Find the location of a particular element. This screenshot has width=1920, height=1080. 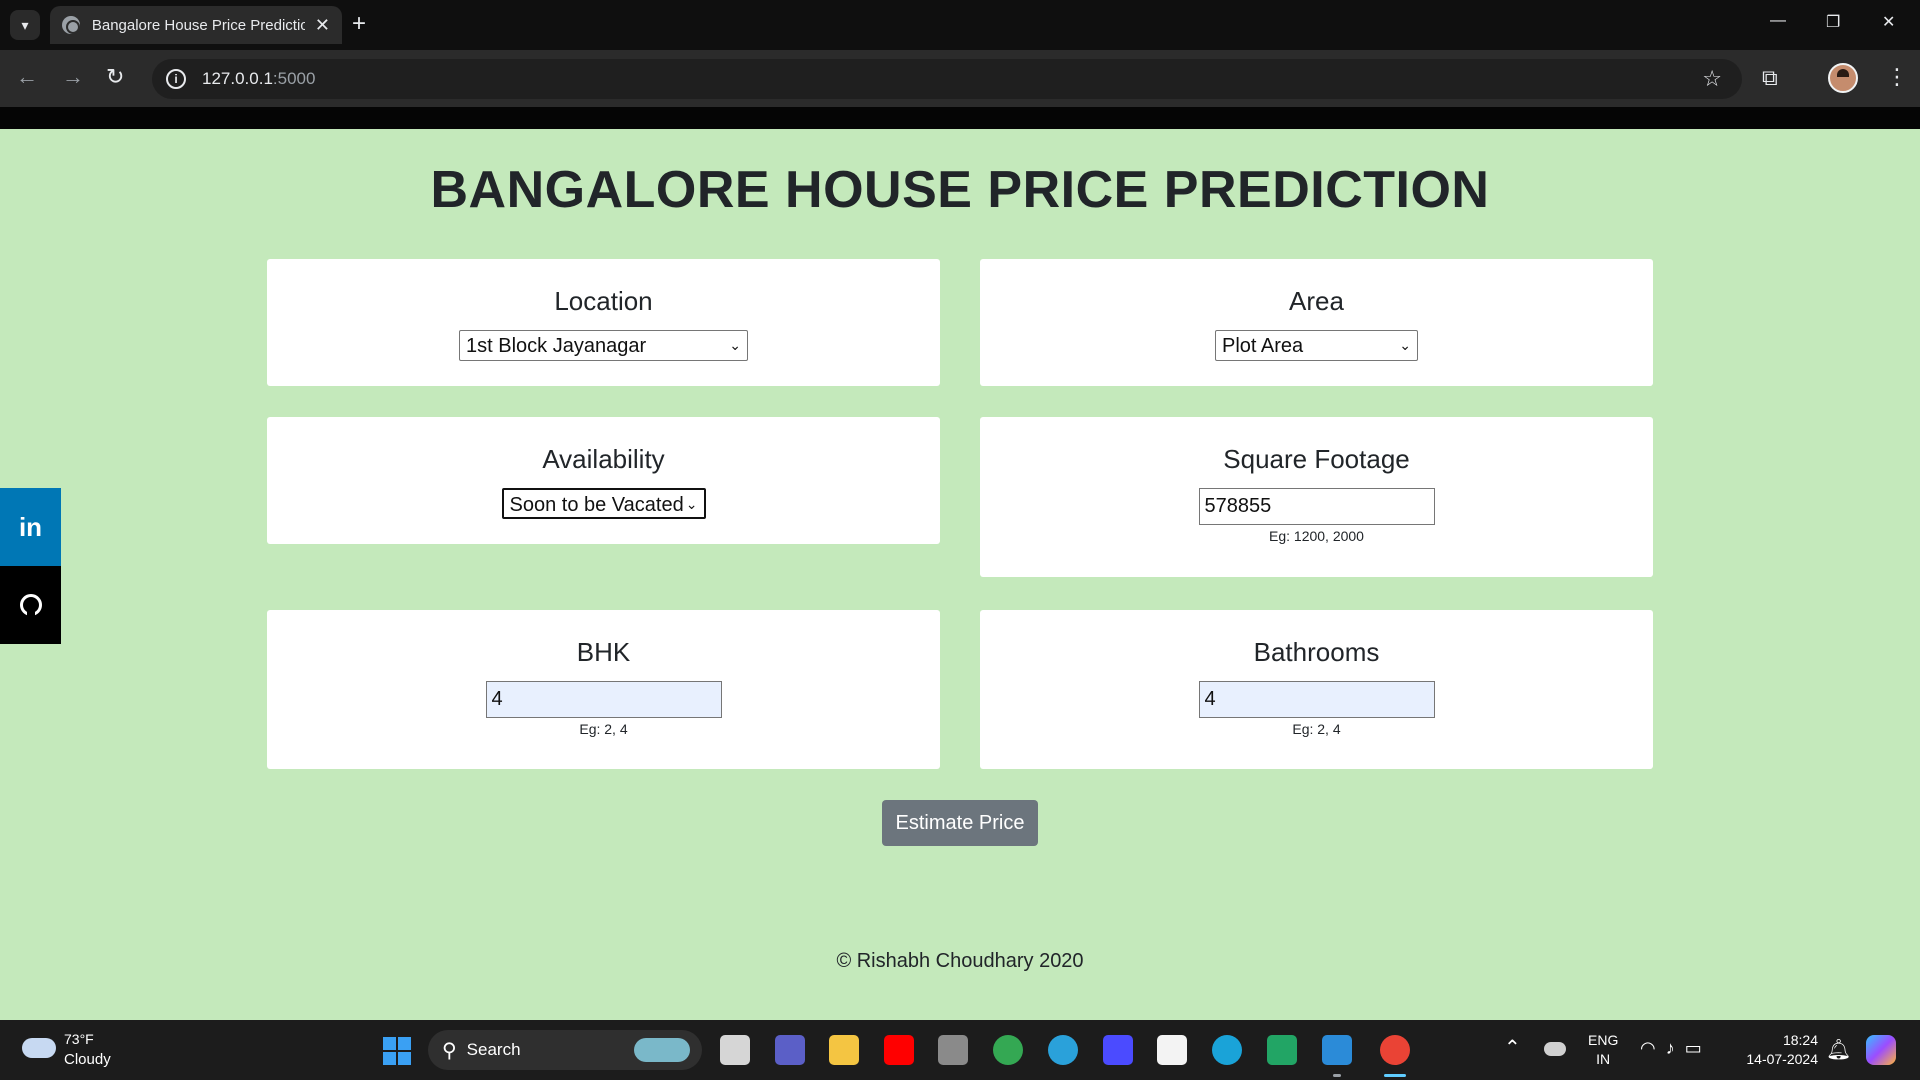

profile-avatar is located at coordinates (1843, 78).